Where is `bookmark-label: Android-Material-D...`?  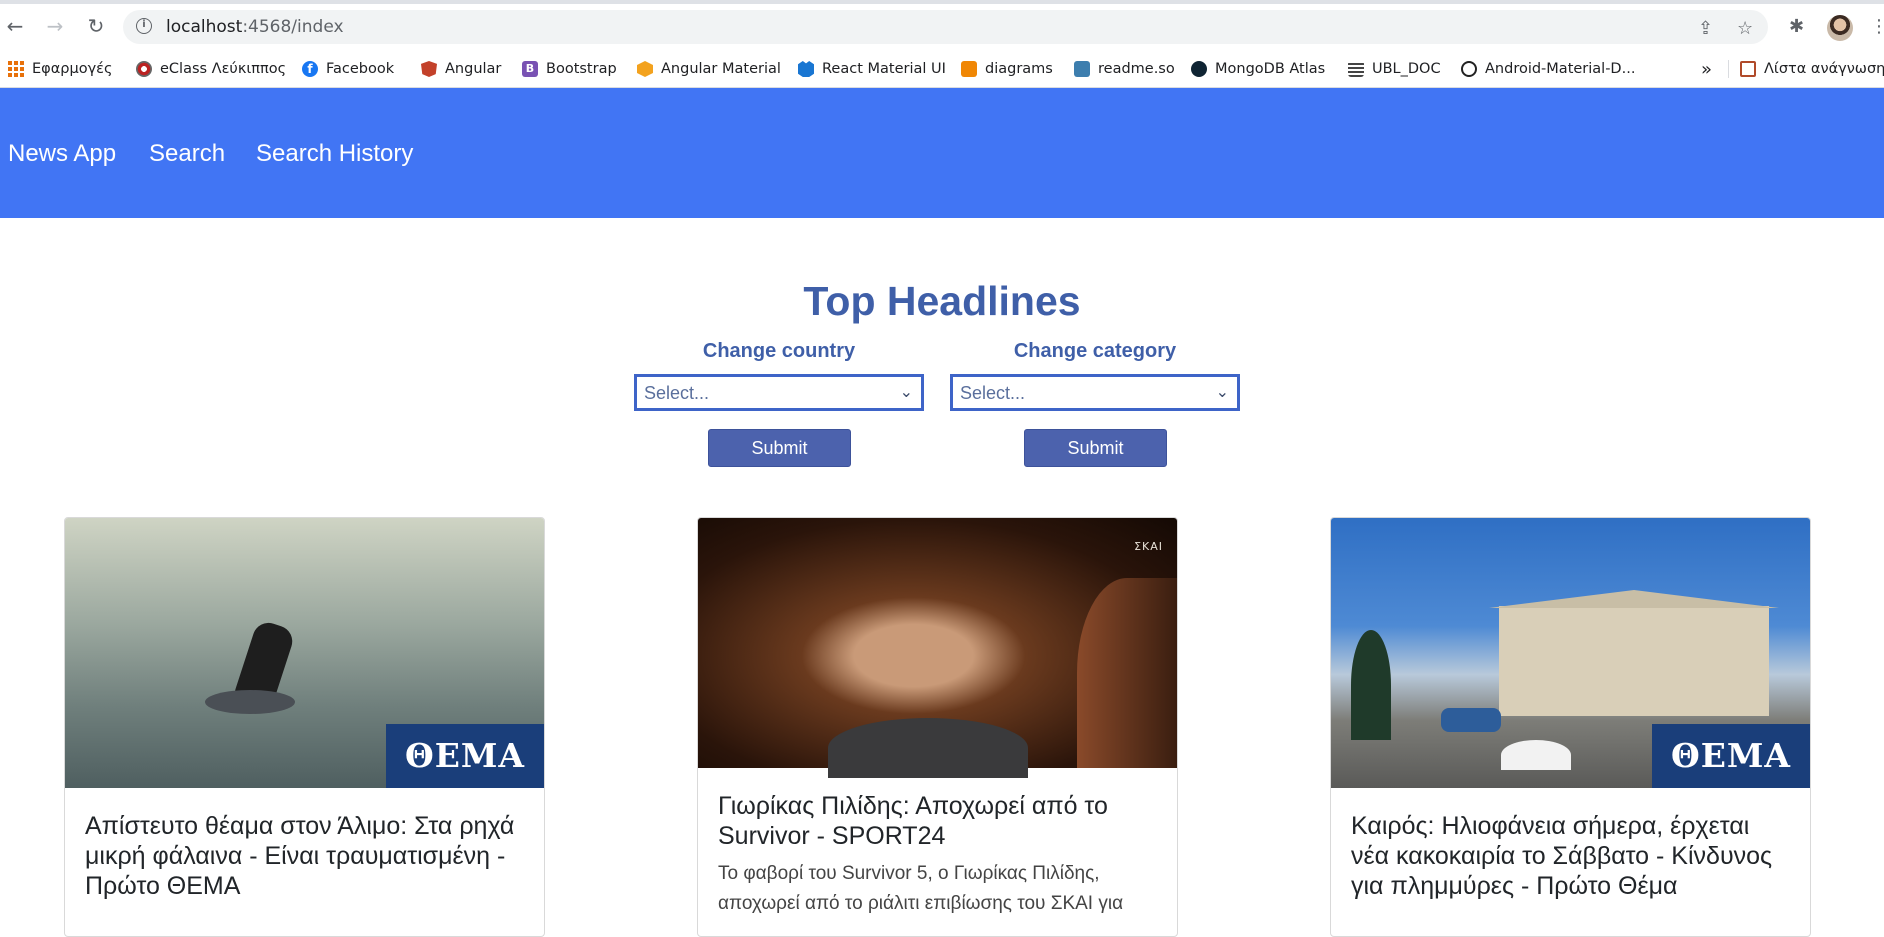
bookmark-label: Android-Material-D... is located at coordinates (1560, 69).